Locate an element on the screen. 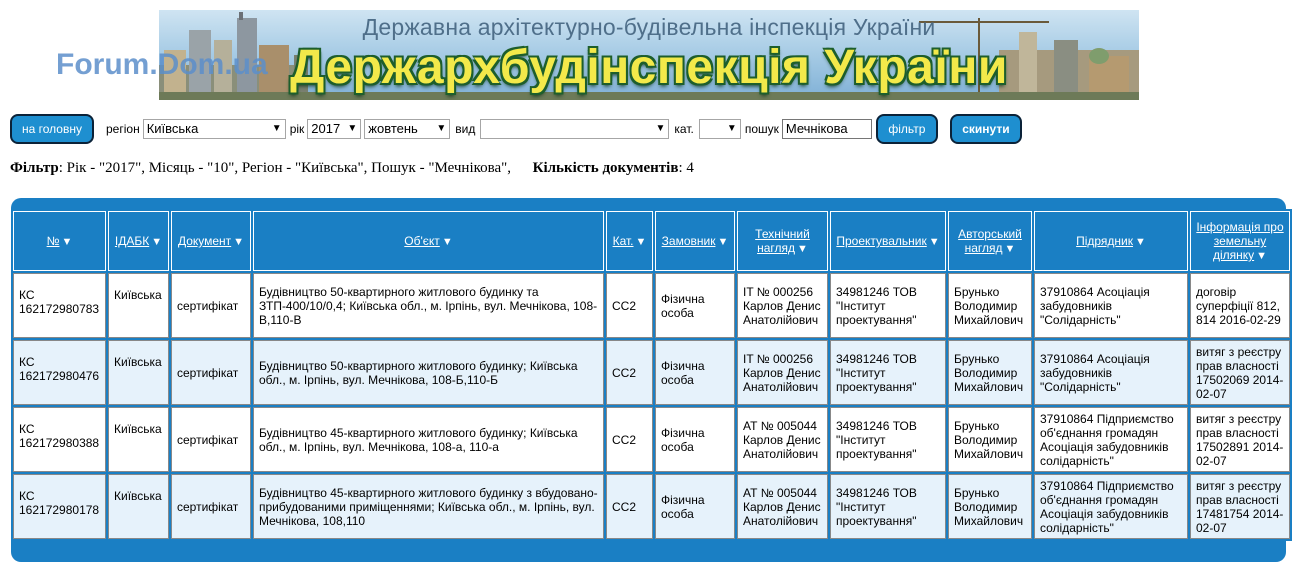  watermark-text: Forum.Dom.ua is located at coordinates (162, 64).